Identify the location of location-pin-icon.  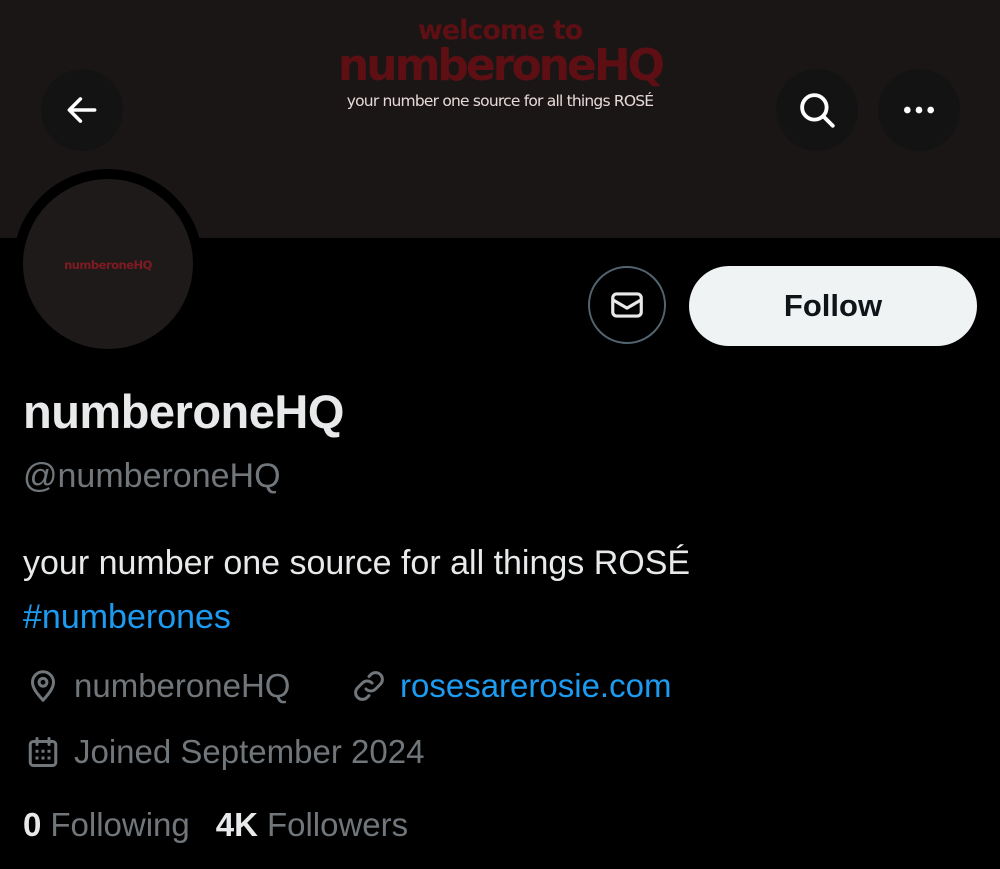
(43, 686).